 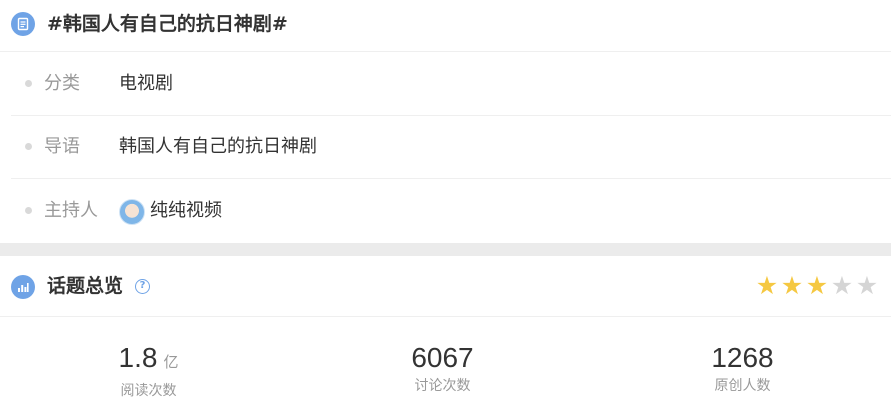 What do you see at coordinates (148, 391) in the screenshot?
I see `stat-label: 阅读次数` at bounding box center [148, 391].